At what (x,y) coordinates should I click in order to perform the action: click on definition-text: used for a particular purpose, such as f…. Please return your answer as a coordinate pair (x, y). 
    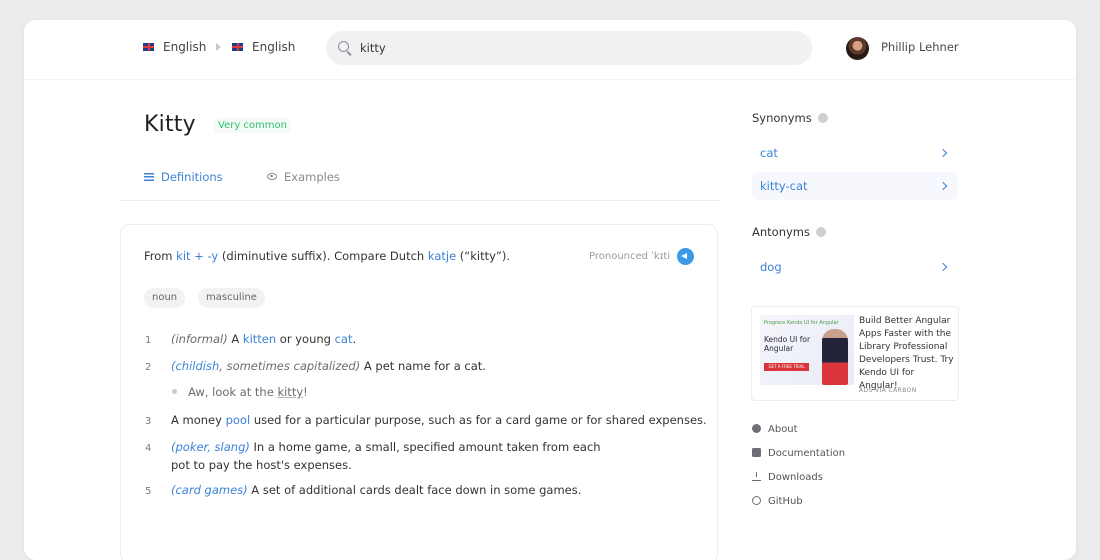
    Looking at the image, I should click on (478, 420).